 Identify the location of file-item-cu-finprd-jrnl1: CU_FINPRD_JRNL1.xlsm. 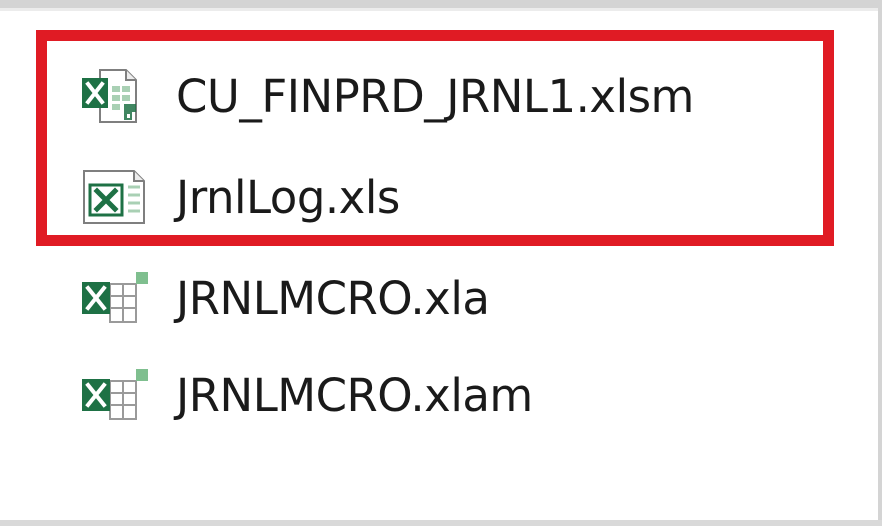
(386, 96).